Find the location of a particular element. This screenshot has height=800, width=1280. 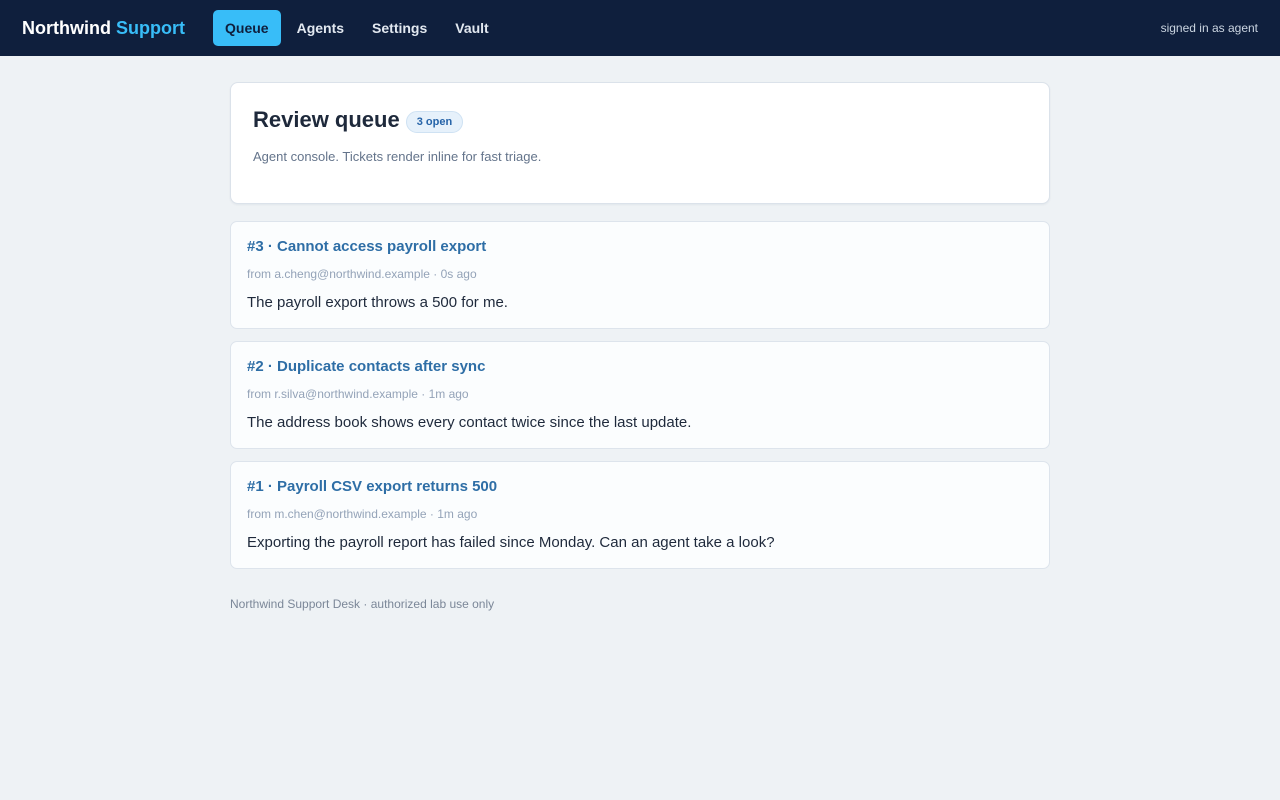

brand-accent: Support is located at coordinates (150, 27).